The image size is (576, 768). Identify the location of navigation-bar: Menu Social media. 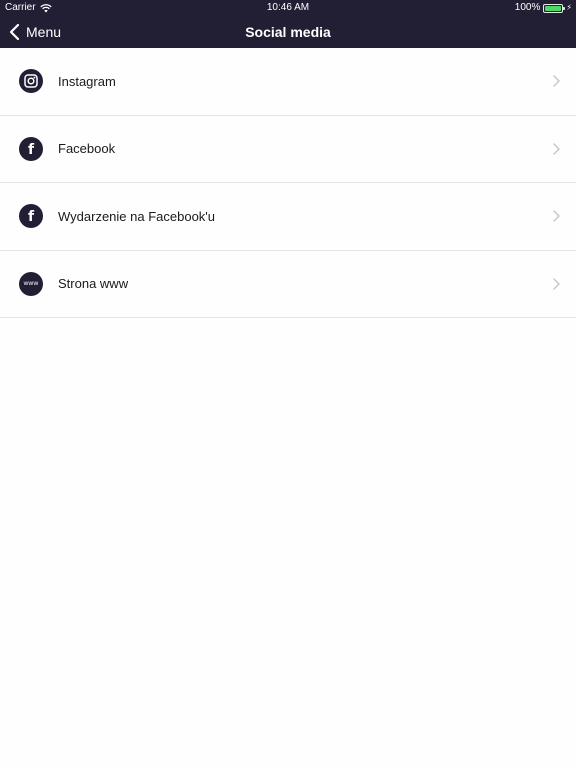
(288, 32).